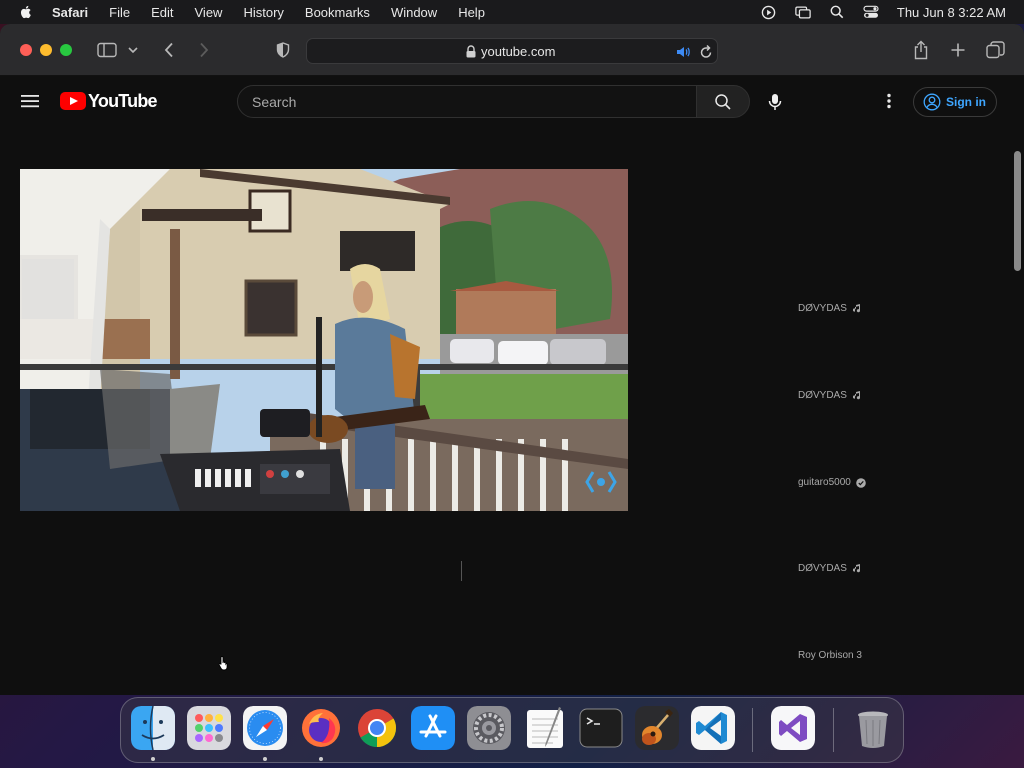 The image size is (1024, 768). Describe the element at coordinates (73, 101) in the screenshot. I see `youtube-play-icon` at that location.